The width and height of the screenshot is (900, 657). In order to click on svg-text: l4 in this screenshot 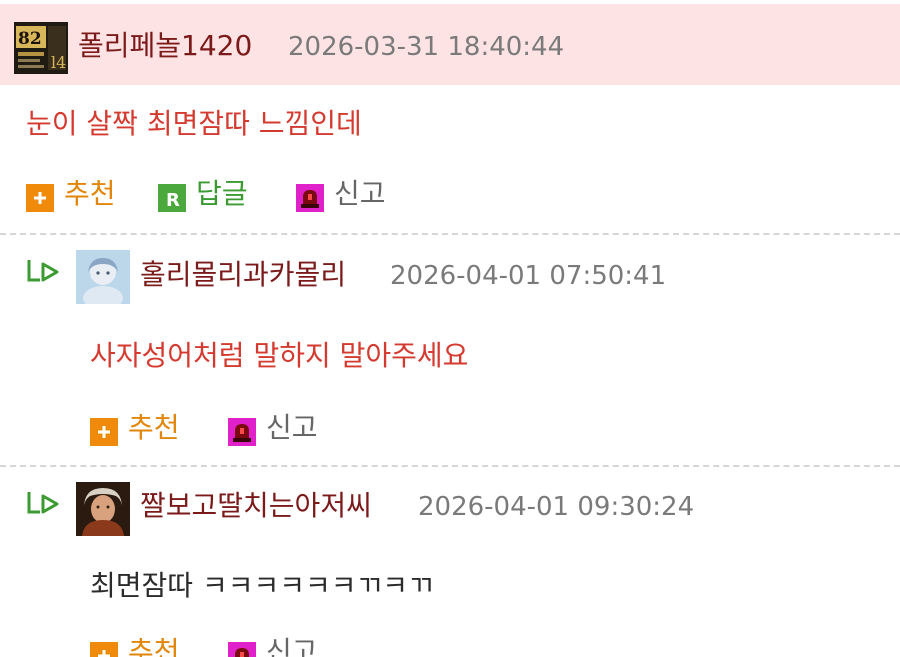, I will do `click(58, 62)`.